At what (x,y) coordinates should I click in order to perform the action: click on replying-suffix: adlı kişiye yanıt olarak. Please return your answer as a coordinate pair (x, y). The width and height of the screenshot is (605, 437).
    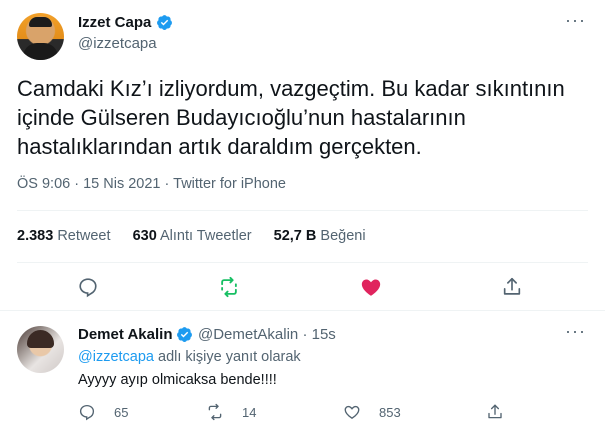
    Looking at the image, I should click on (229, 357).